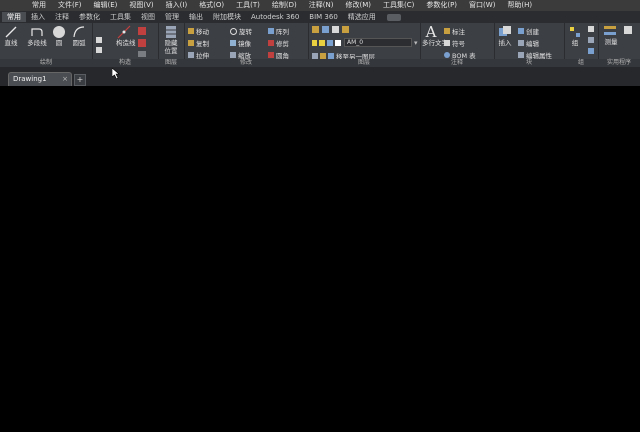 This screenshot has height=432, width=640. I want to click on layer-states-icon, so click(325, 29).